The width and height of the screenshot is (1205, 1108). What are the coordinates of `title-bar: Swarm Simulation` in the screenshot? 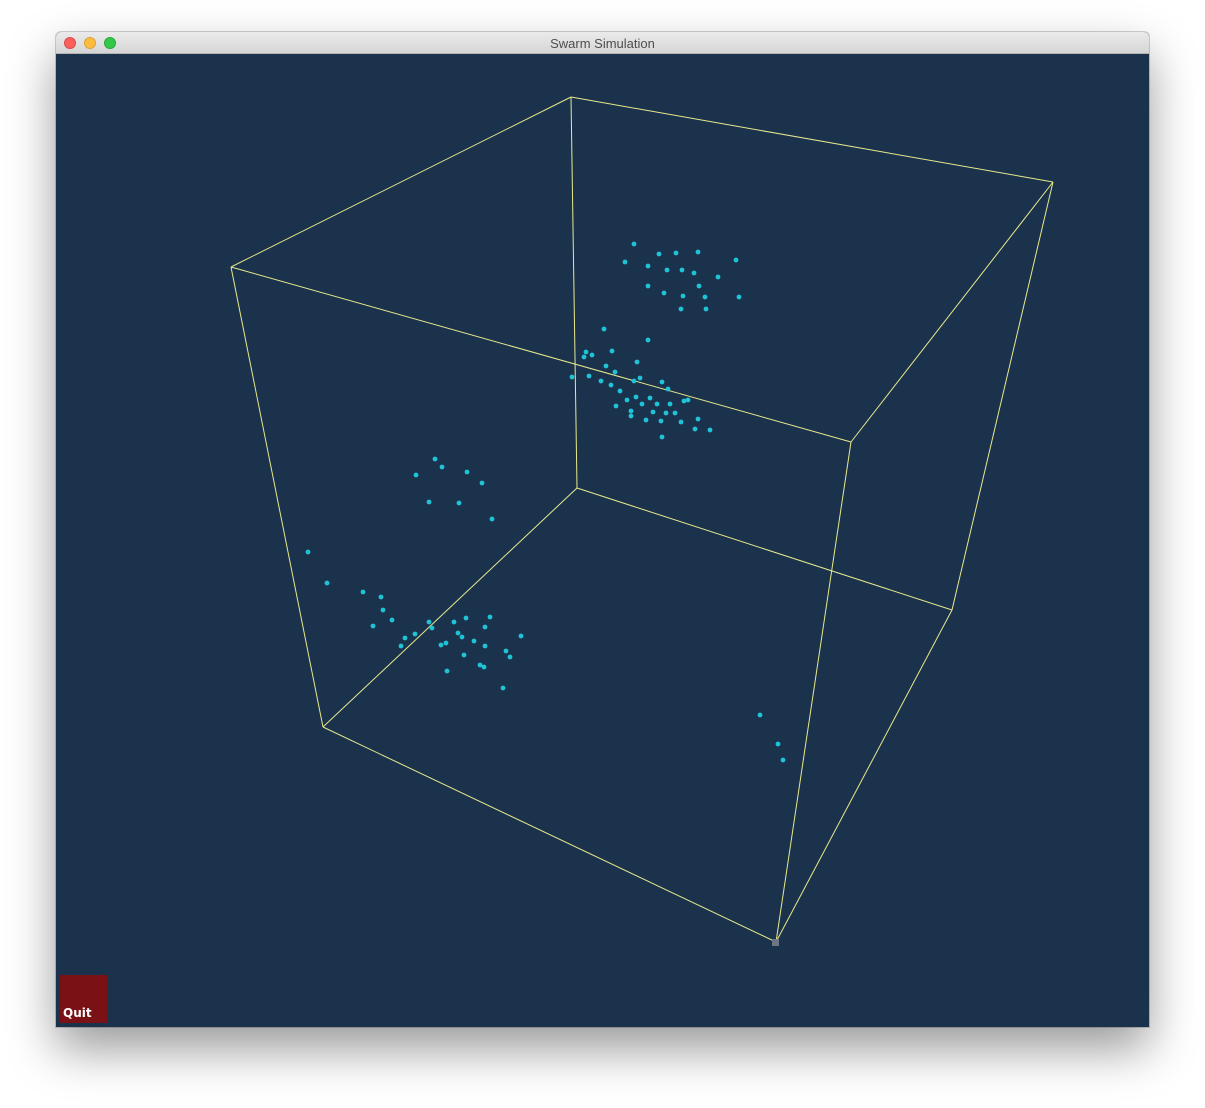 It's located at (602, 43).